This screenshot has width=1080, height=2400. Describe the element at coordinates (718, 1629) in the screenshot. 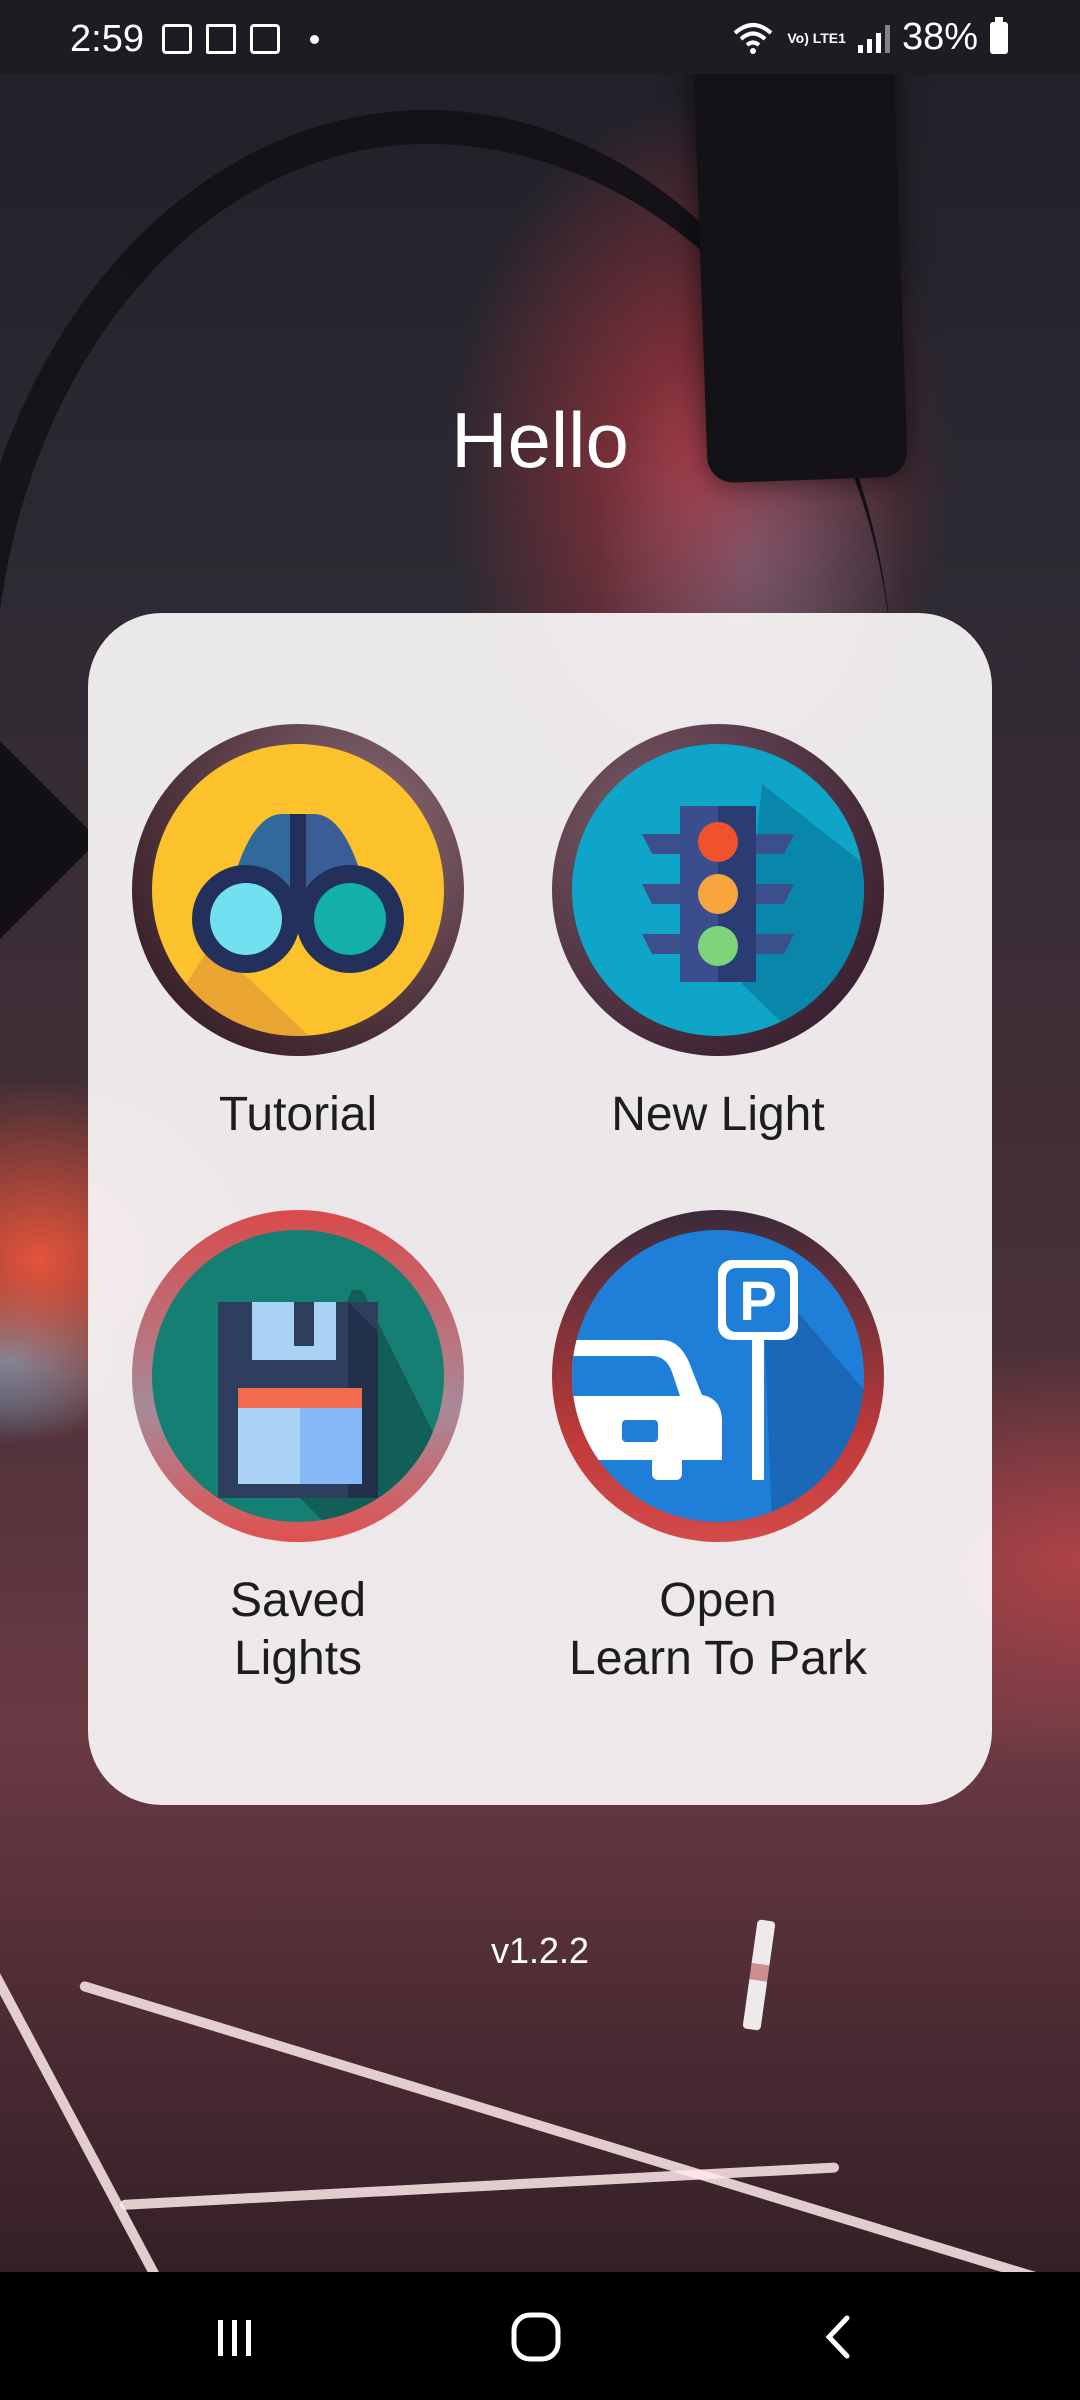

I see `learn-to-park-label: Open Learn To Park` at that location.